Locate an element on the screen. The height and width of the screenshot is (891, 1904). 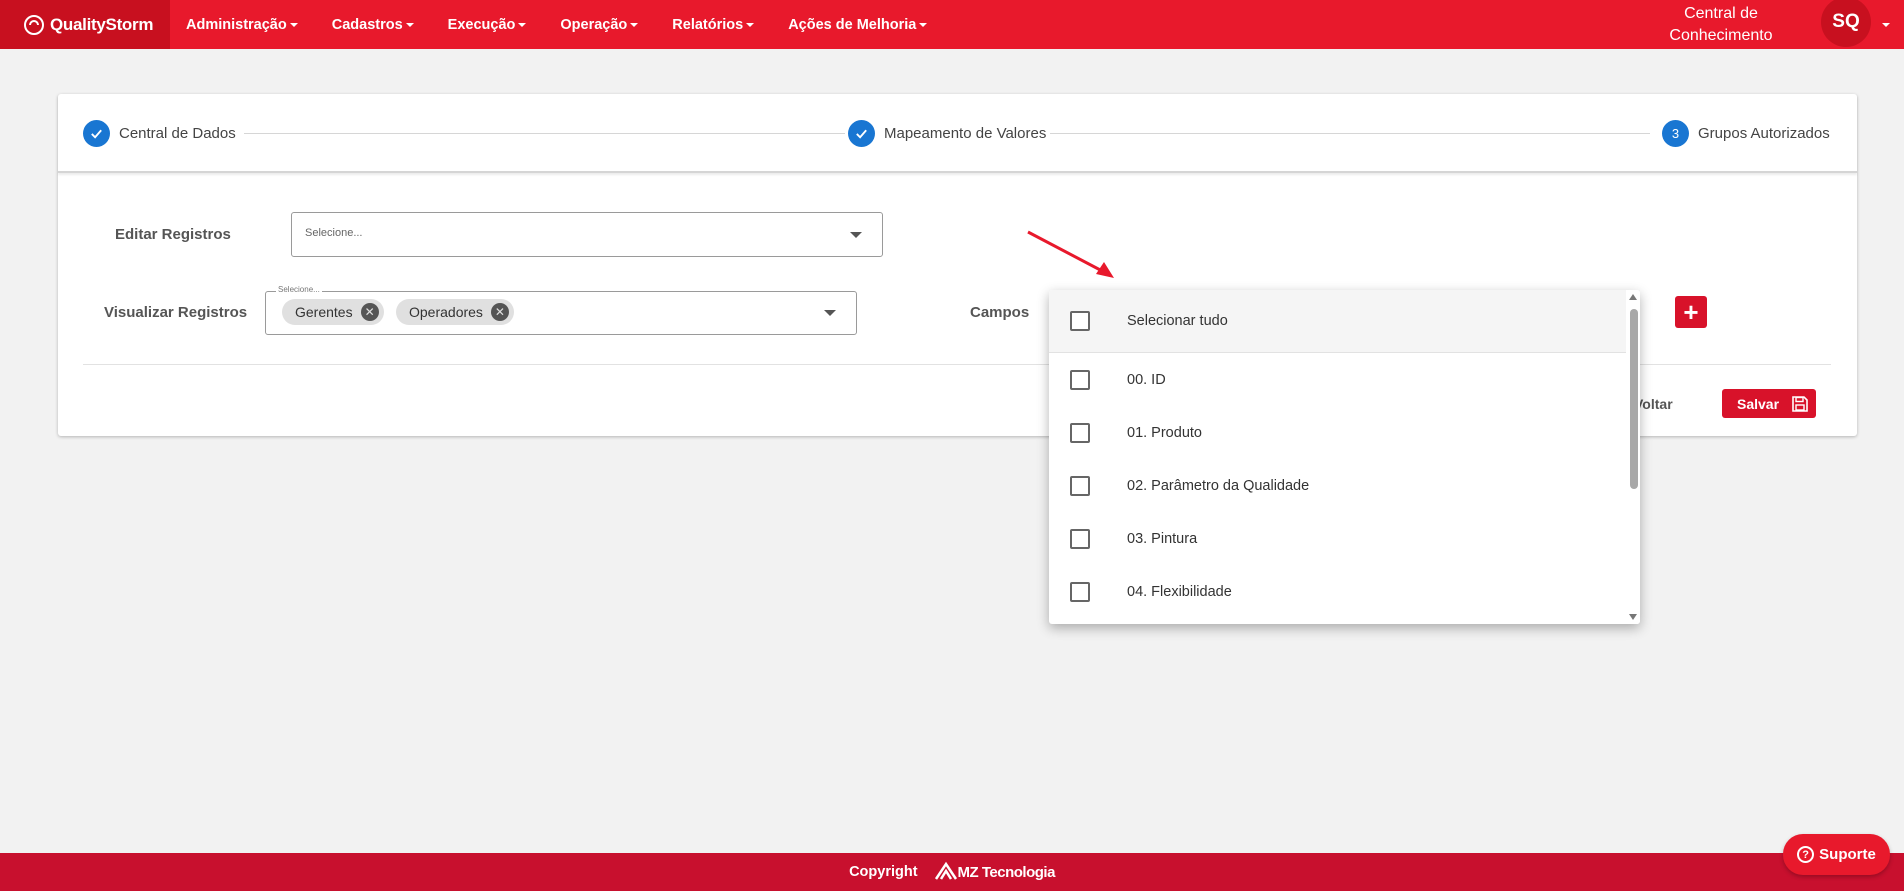
menu-relatorios: Relatórios is located at coordinates (713, 24).